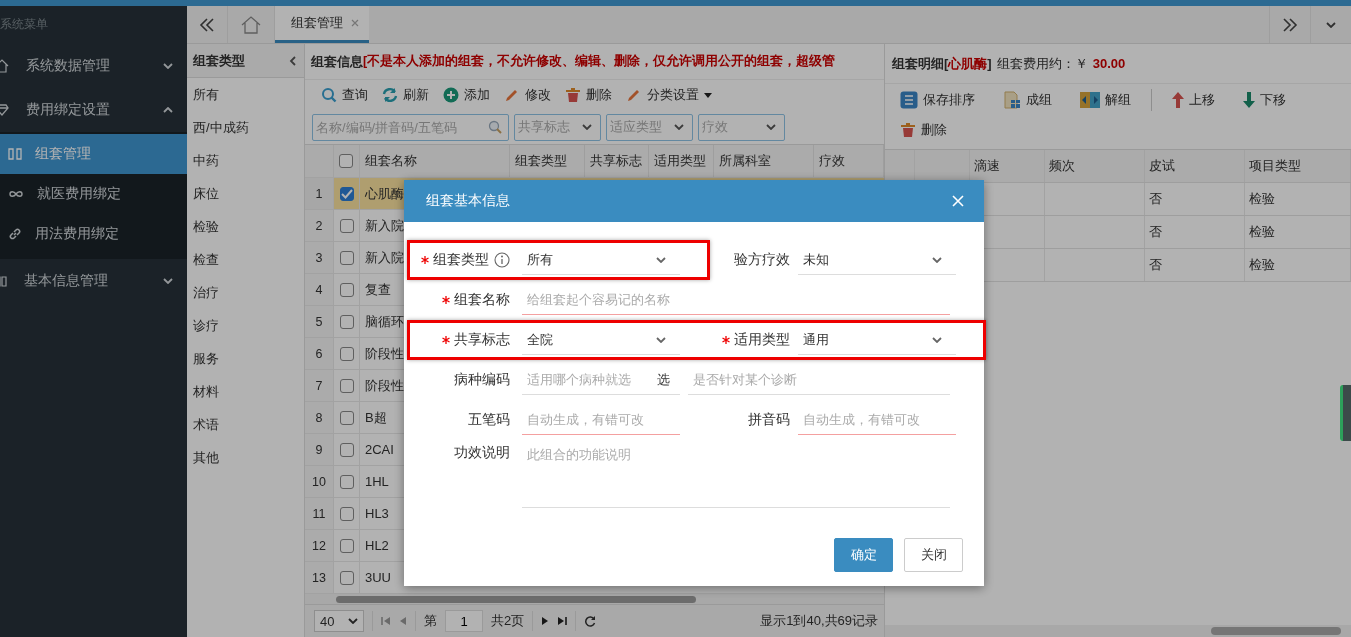 The image size is (1351, 637). Describe the element at coordinates (319, 321) in the screenshot. I see `row-number: 5` at that location.